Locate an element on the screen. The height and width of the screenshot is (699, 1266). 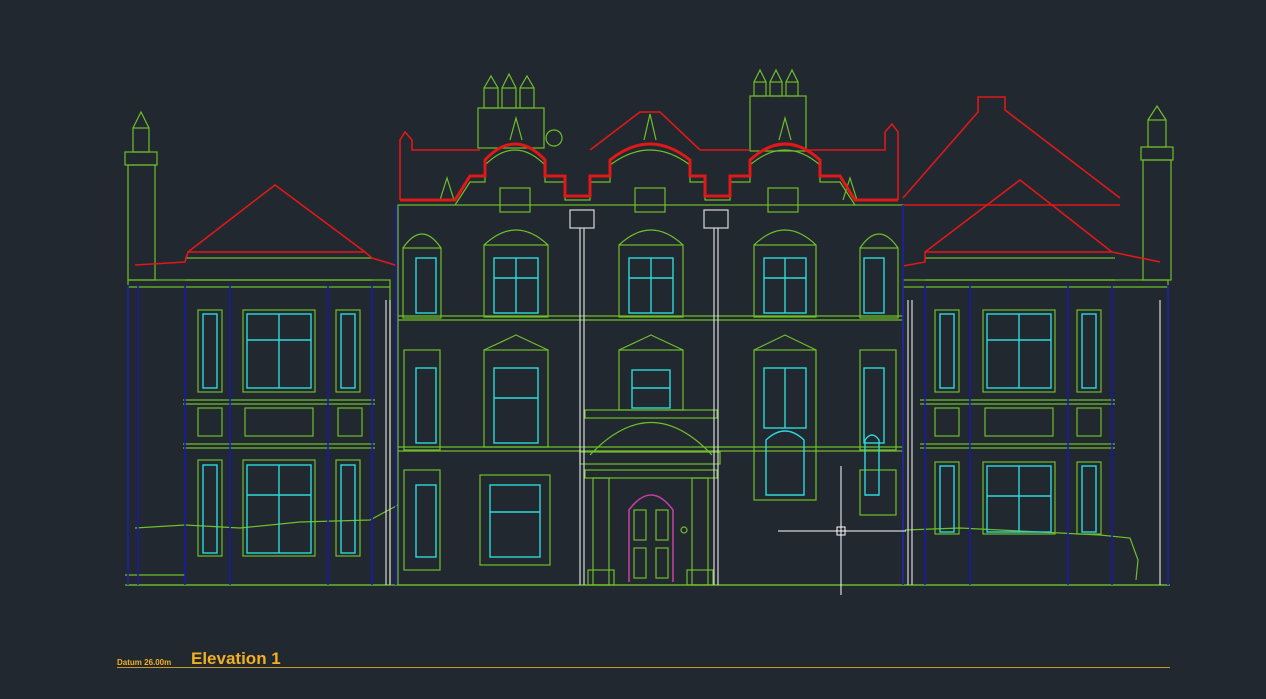
elevation-title: Elevation 1 is located at coordinates (236, 658).